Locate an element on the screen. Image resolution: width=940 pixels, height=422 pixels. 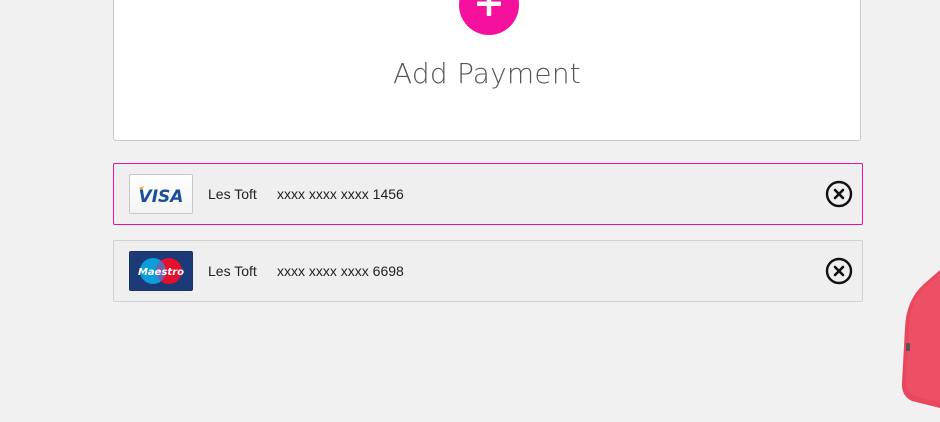
card-number: xxxx xxxx xxxx 6698 is located at coordinates (340, 271).